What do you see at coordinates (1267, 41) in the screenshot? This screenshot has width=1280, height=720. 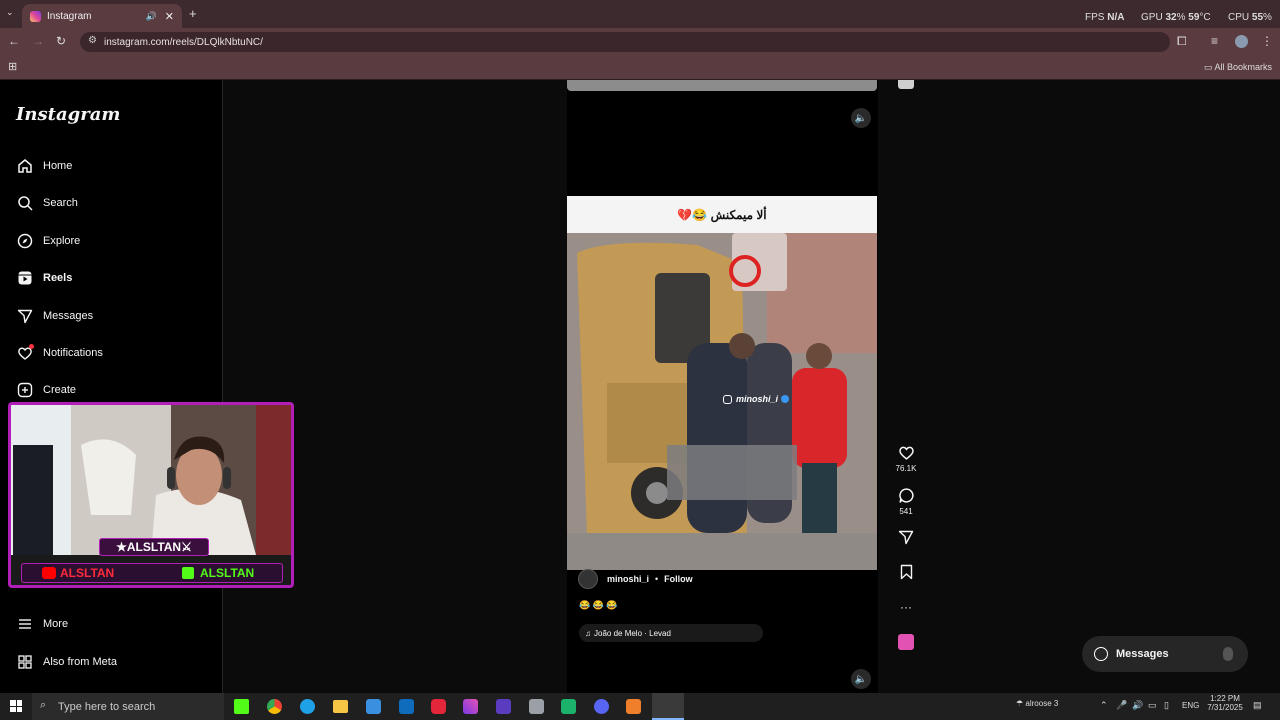 I see `menu-kebab-icon: ⋮` at bounding box center [1267, 41].